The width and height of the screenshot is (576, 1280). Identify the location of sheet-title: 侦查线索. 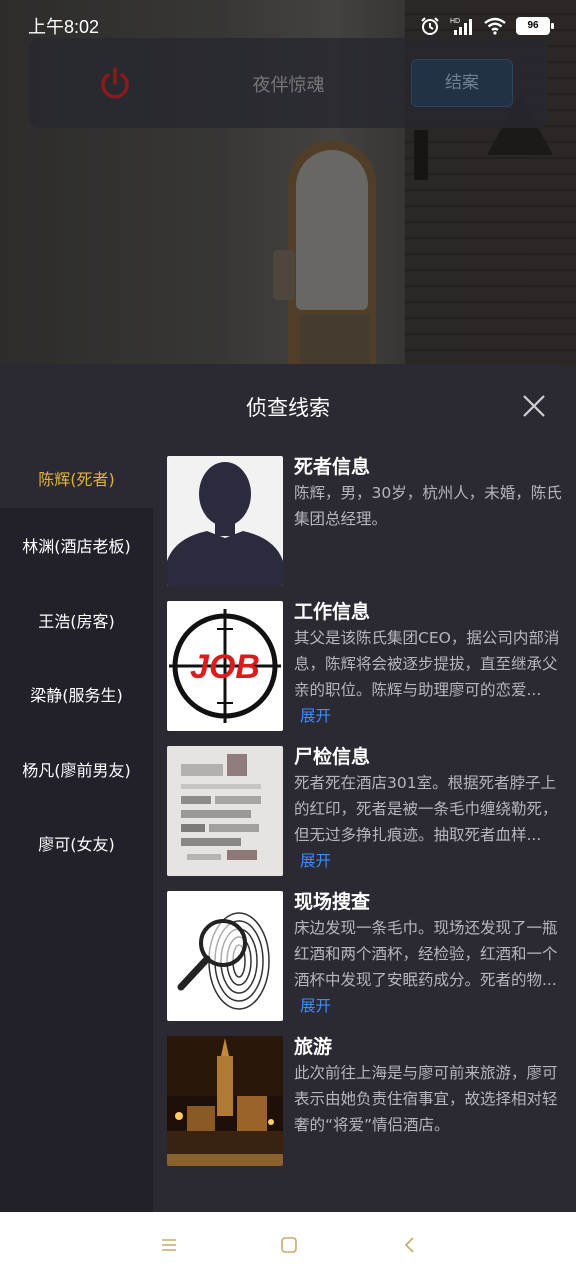
(288, 408).